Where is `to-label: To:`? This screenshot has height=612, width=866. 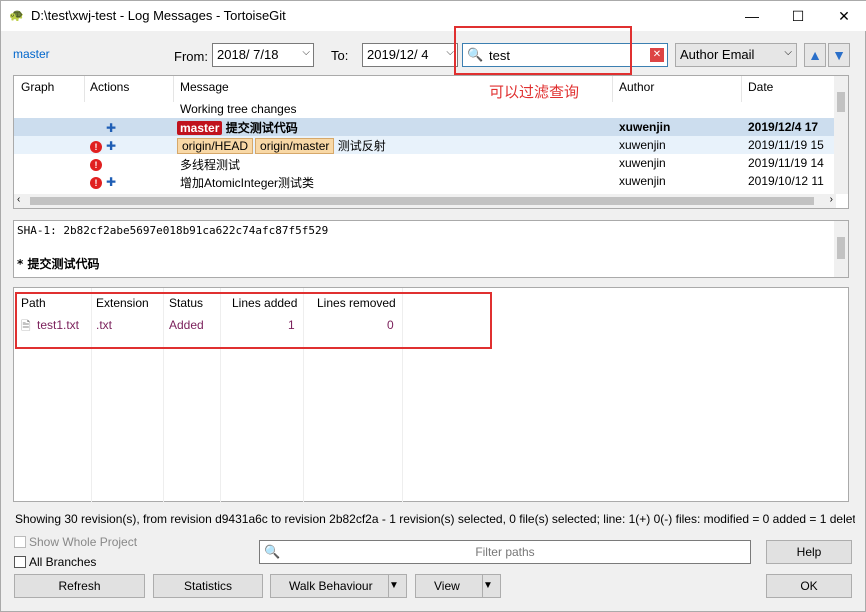
to-label: To: is located at coordinates (340, 55).